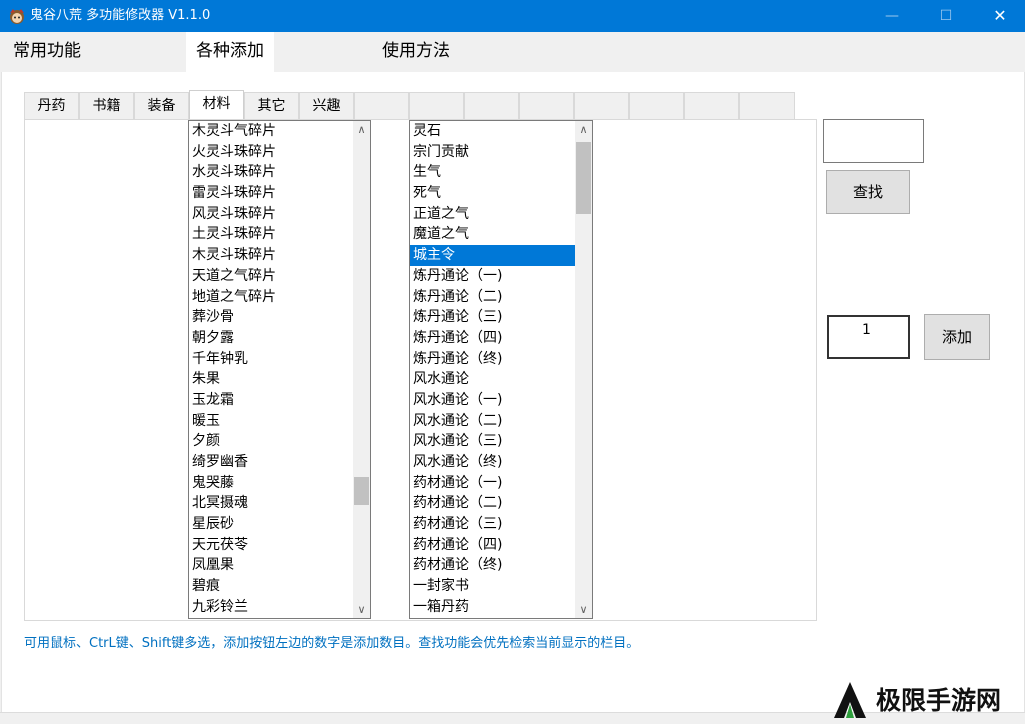 Image resolution: width=1025 pixels, height=724 pixels. What do you see at coordinates (271, 105) in the screenshot?
I see `subtab-others: 其它` at bounding box center [271, 105].